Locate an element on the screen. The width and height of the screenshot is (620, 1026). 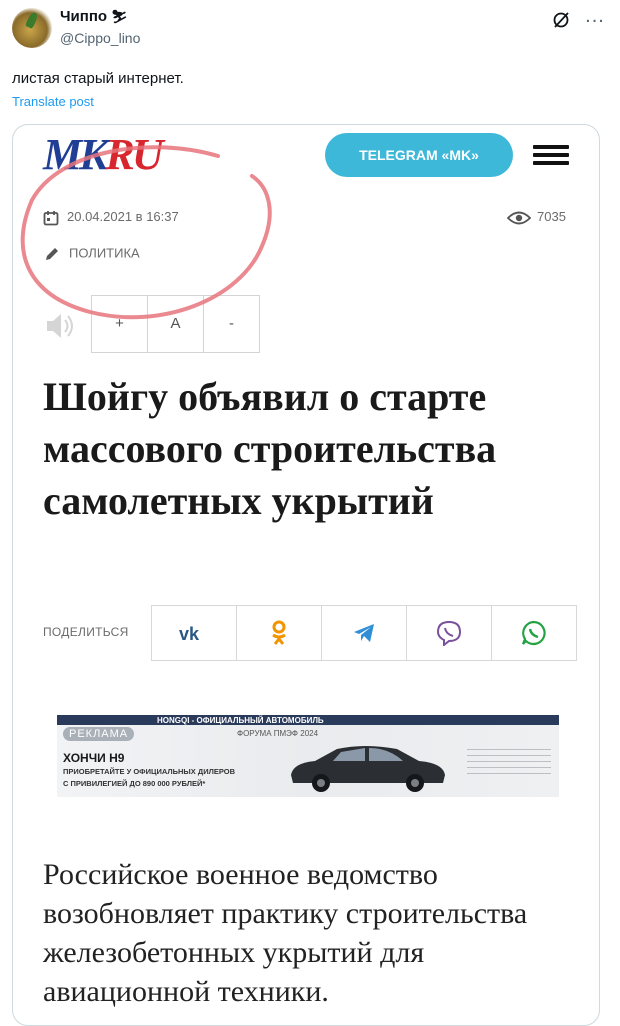
share-viber-button is located at coordinates (449, 633).